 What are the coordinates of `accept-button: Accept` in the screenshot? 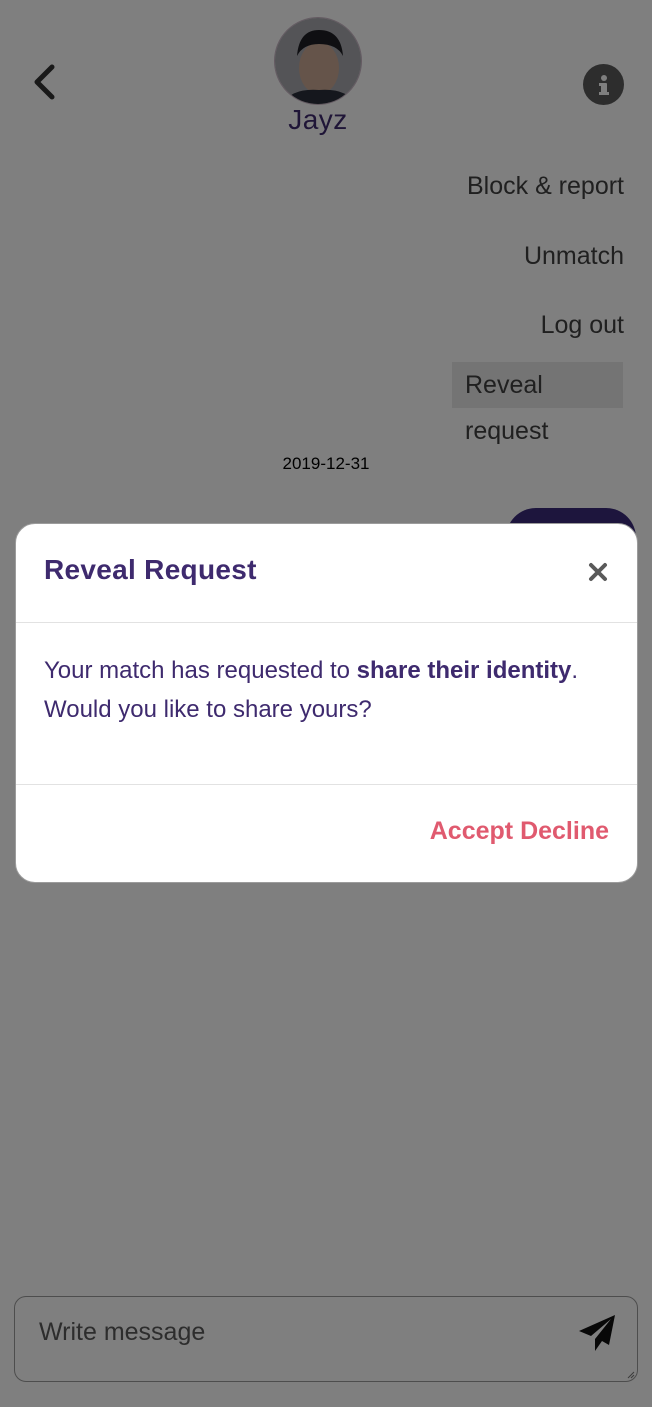 It's located at (471, 831).